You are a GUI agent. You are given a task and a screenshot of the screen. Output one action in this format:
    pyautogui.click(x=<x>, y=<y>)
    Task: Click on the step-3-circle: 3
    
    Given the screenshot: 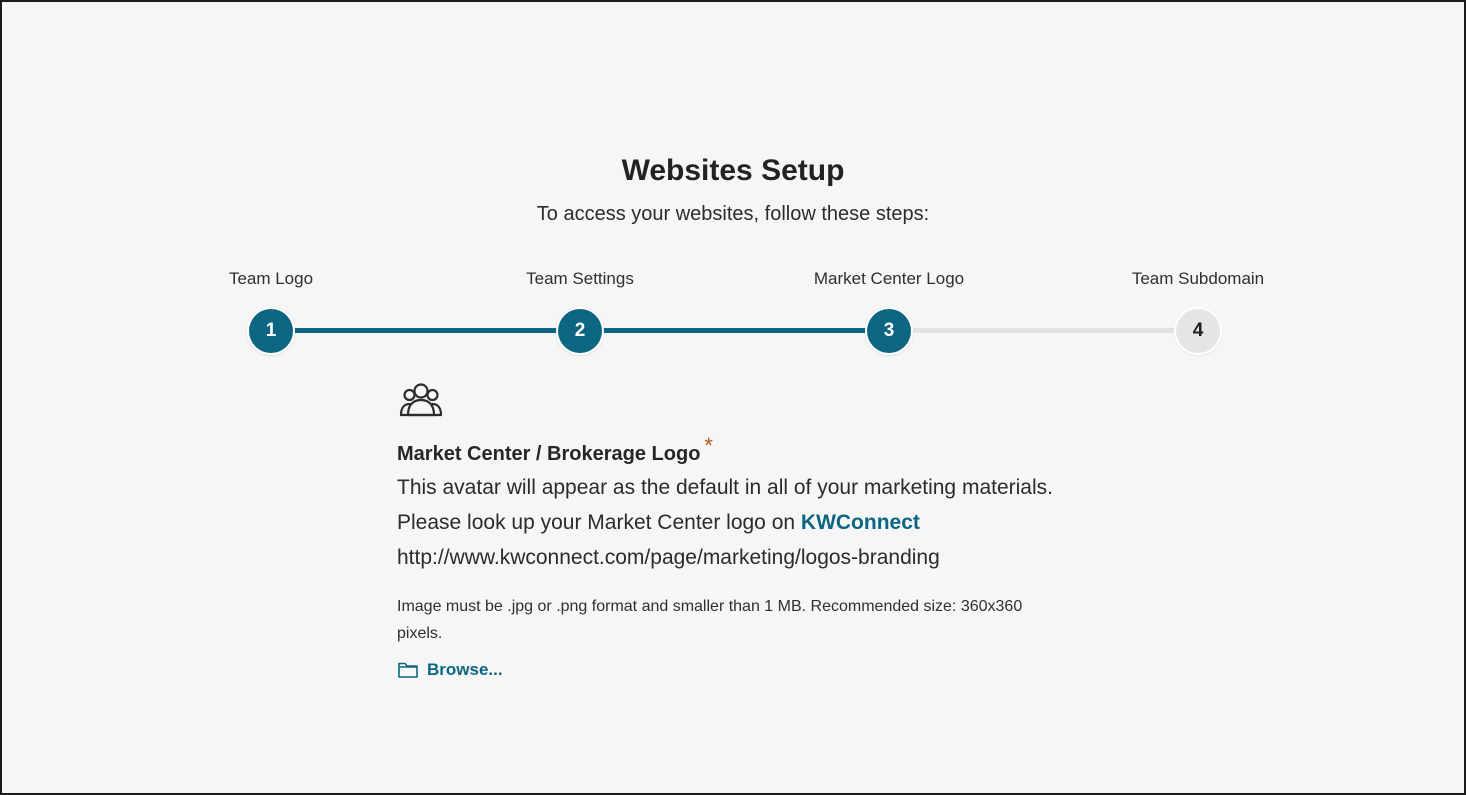 What is the action you would take?
    pyautogui.click(x=889, y=331)
    